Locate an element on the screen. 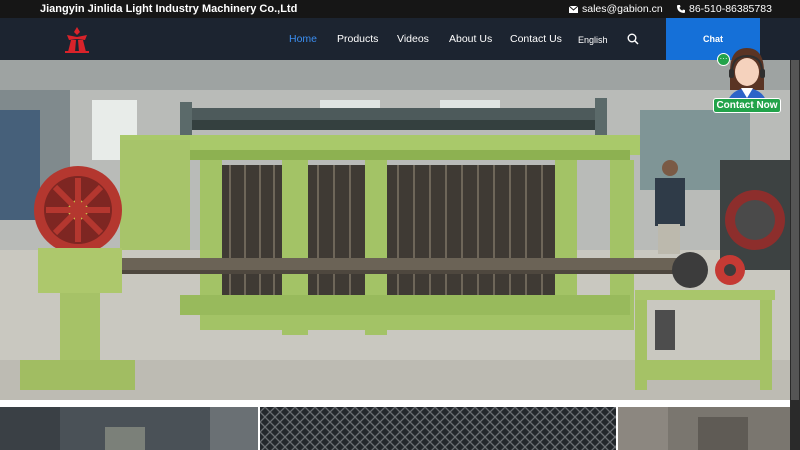 Image resolution: width=800 pixels, height=450 pixels. language-selector: English is located at coordinates (593, 40).